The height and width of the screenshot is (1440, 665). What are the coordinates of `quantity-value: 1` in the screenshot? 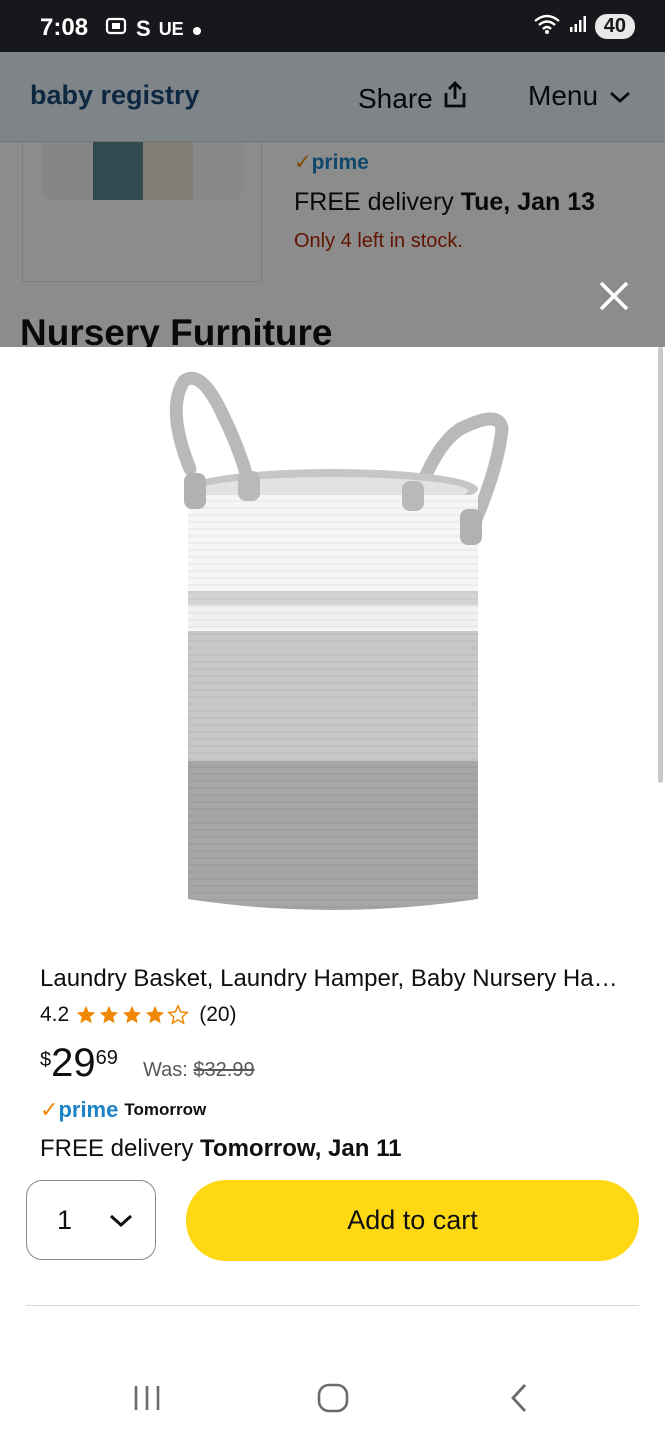 It's located at (65, 1219).